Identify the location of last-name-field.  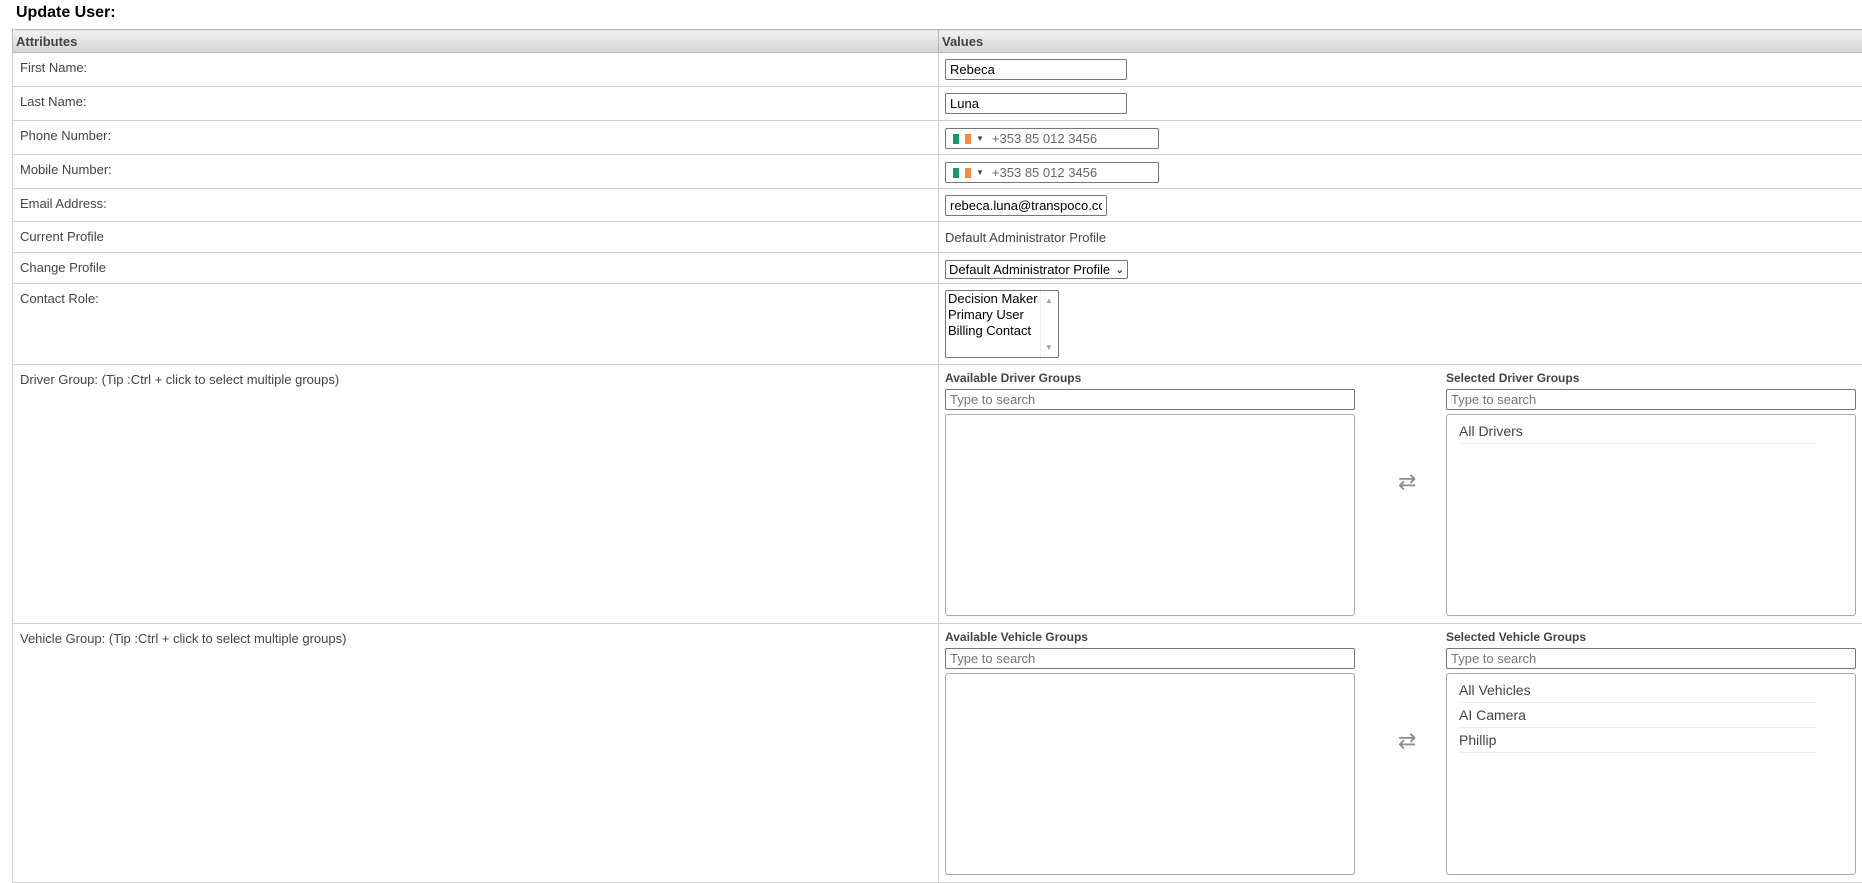
(1036, 103).